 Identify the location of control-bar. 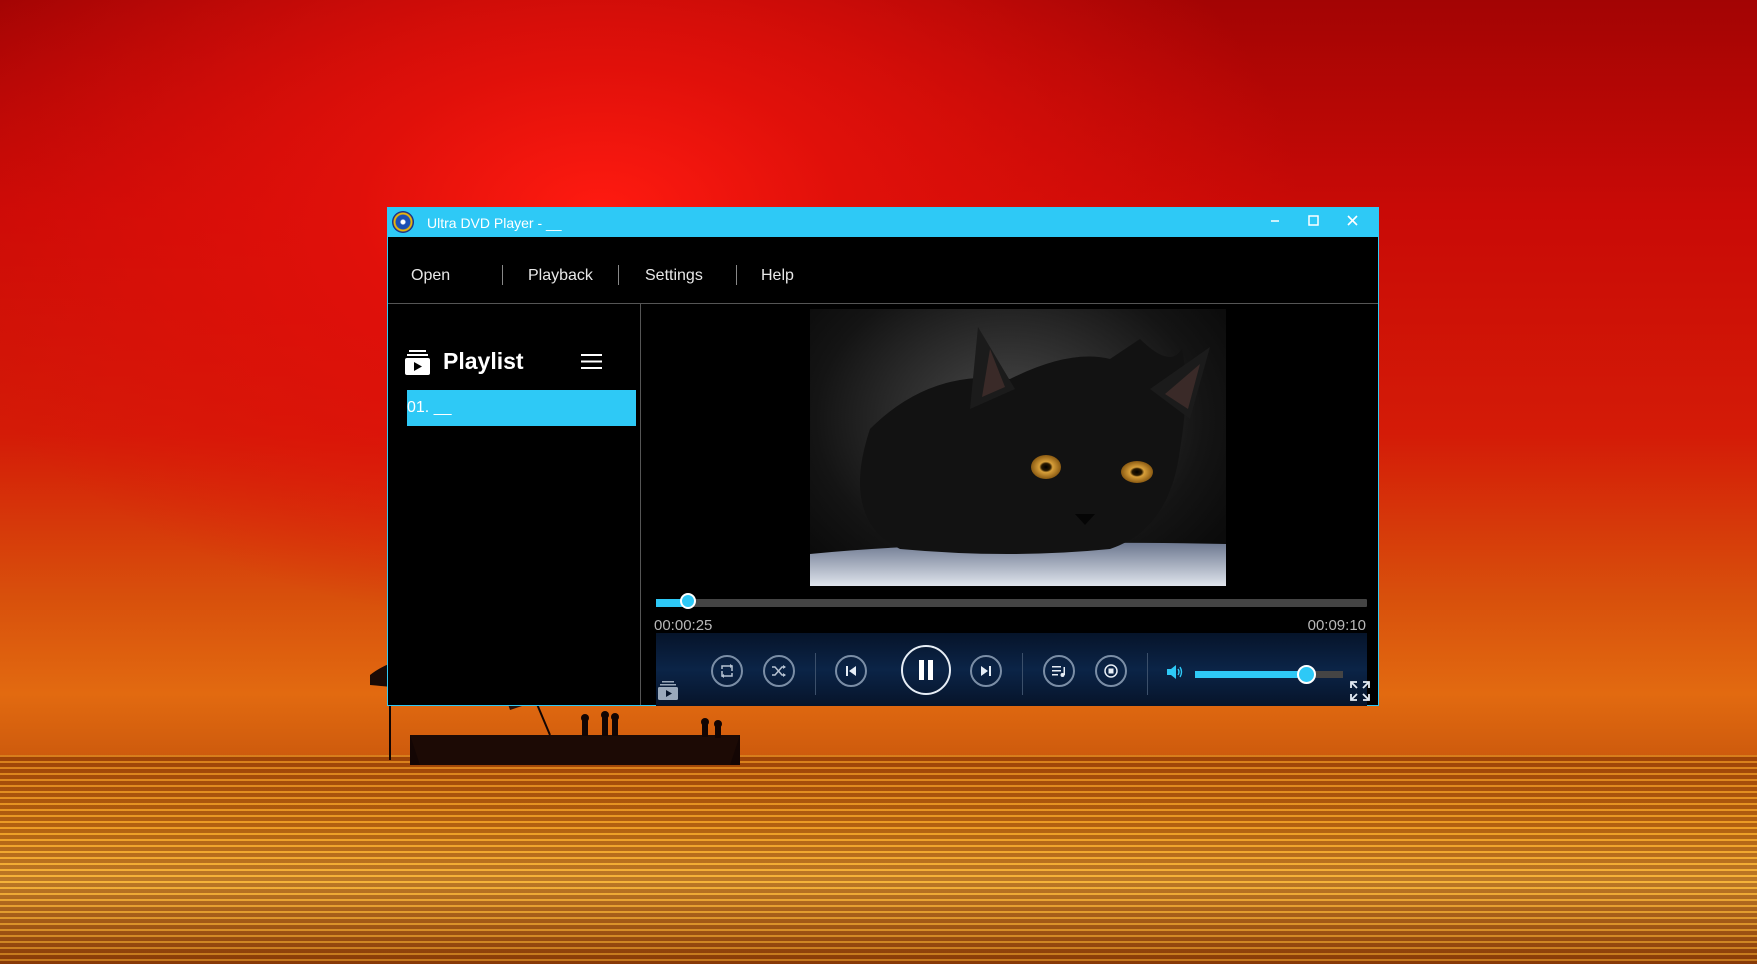
(1013, 669).